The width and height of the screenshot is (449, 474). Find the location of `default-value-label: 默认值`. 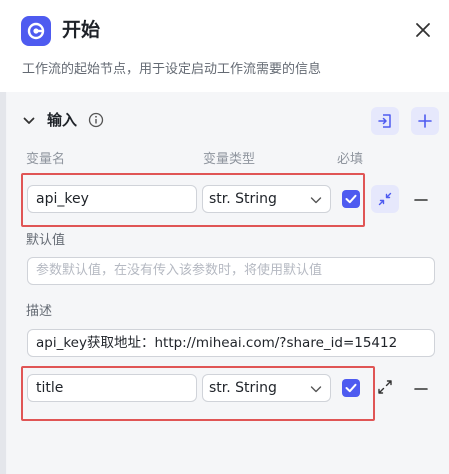

default-value-label: 默认值 is located at coordinates (46, 240).